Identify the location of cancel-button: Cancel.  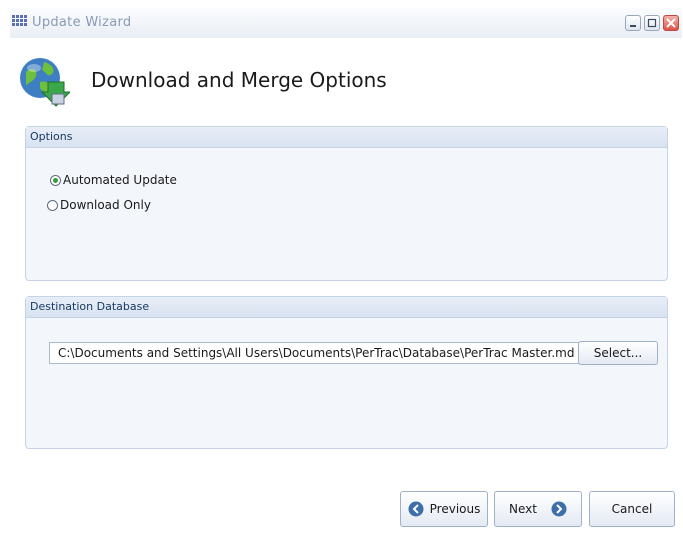
(632, 509).